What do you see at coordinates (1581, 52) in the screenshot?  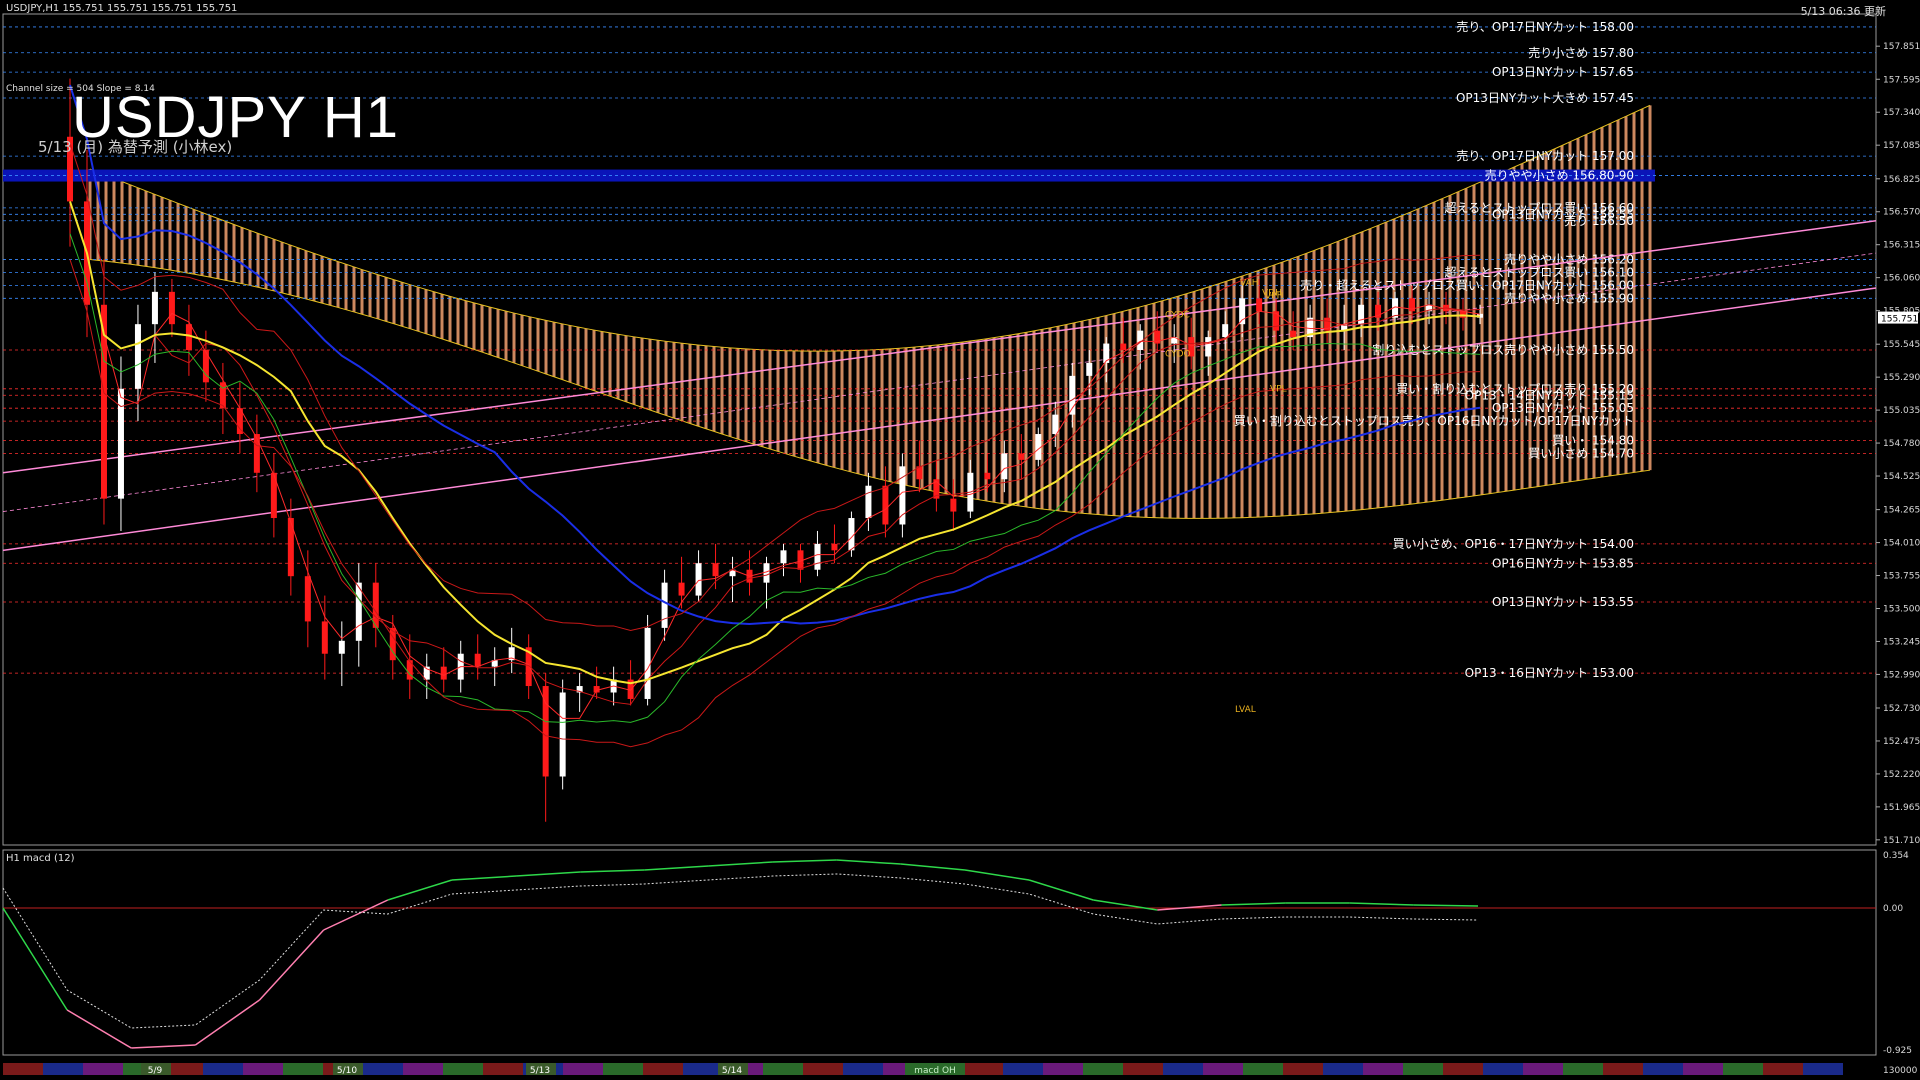 I see `level-label: 売り小さめ 157.80` at bounding box center [1581, 52].